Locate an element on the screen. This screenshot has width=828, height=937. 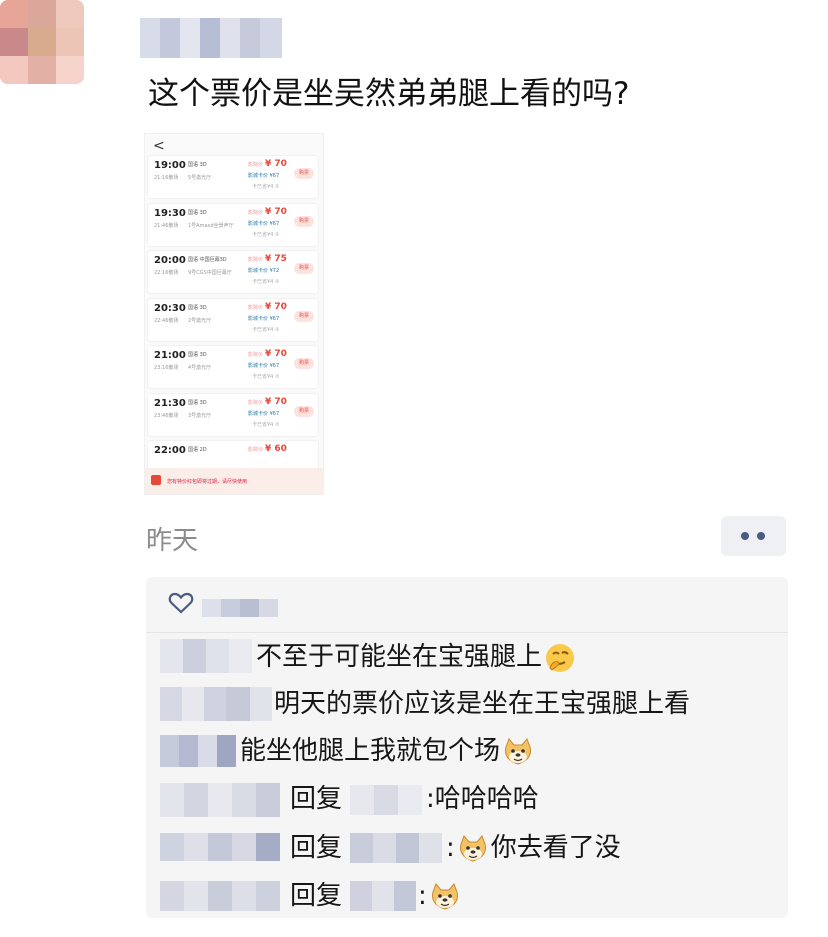
comment-text: 哈哈哈哈 is located at coordinates (486, 799).